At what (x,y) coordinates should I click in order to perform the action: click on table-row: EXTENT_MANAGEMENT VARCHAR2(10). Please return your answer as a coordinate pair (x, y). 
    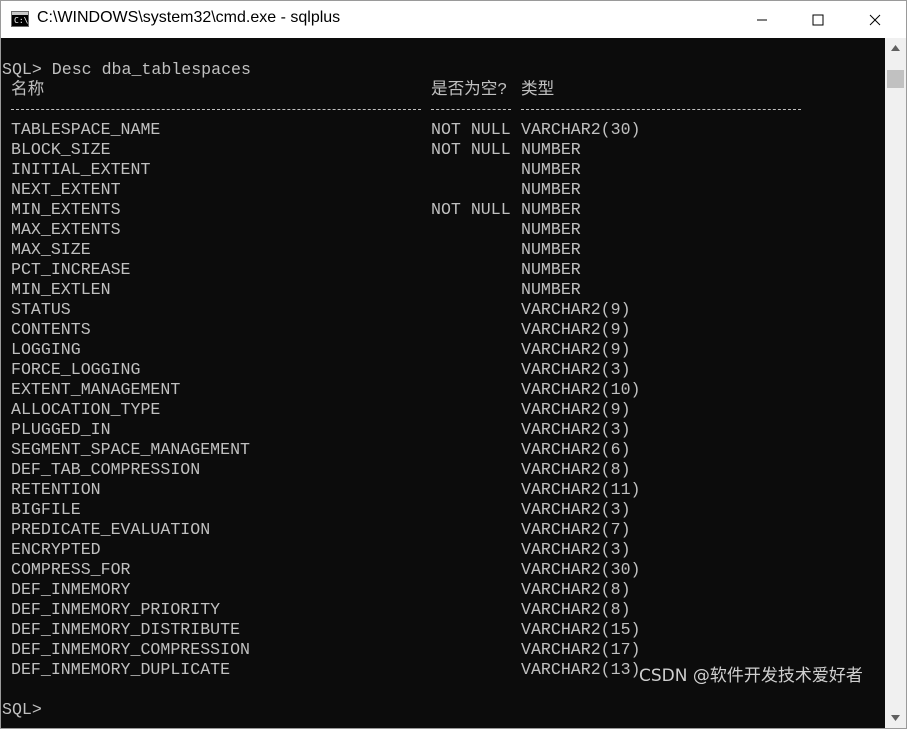
    Looking at the image, I should click on (441, 390).